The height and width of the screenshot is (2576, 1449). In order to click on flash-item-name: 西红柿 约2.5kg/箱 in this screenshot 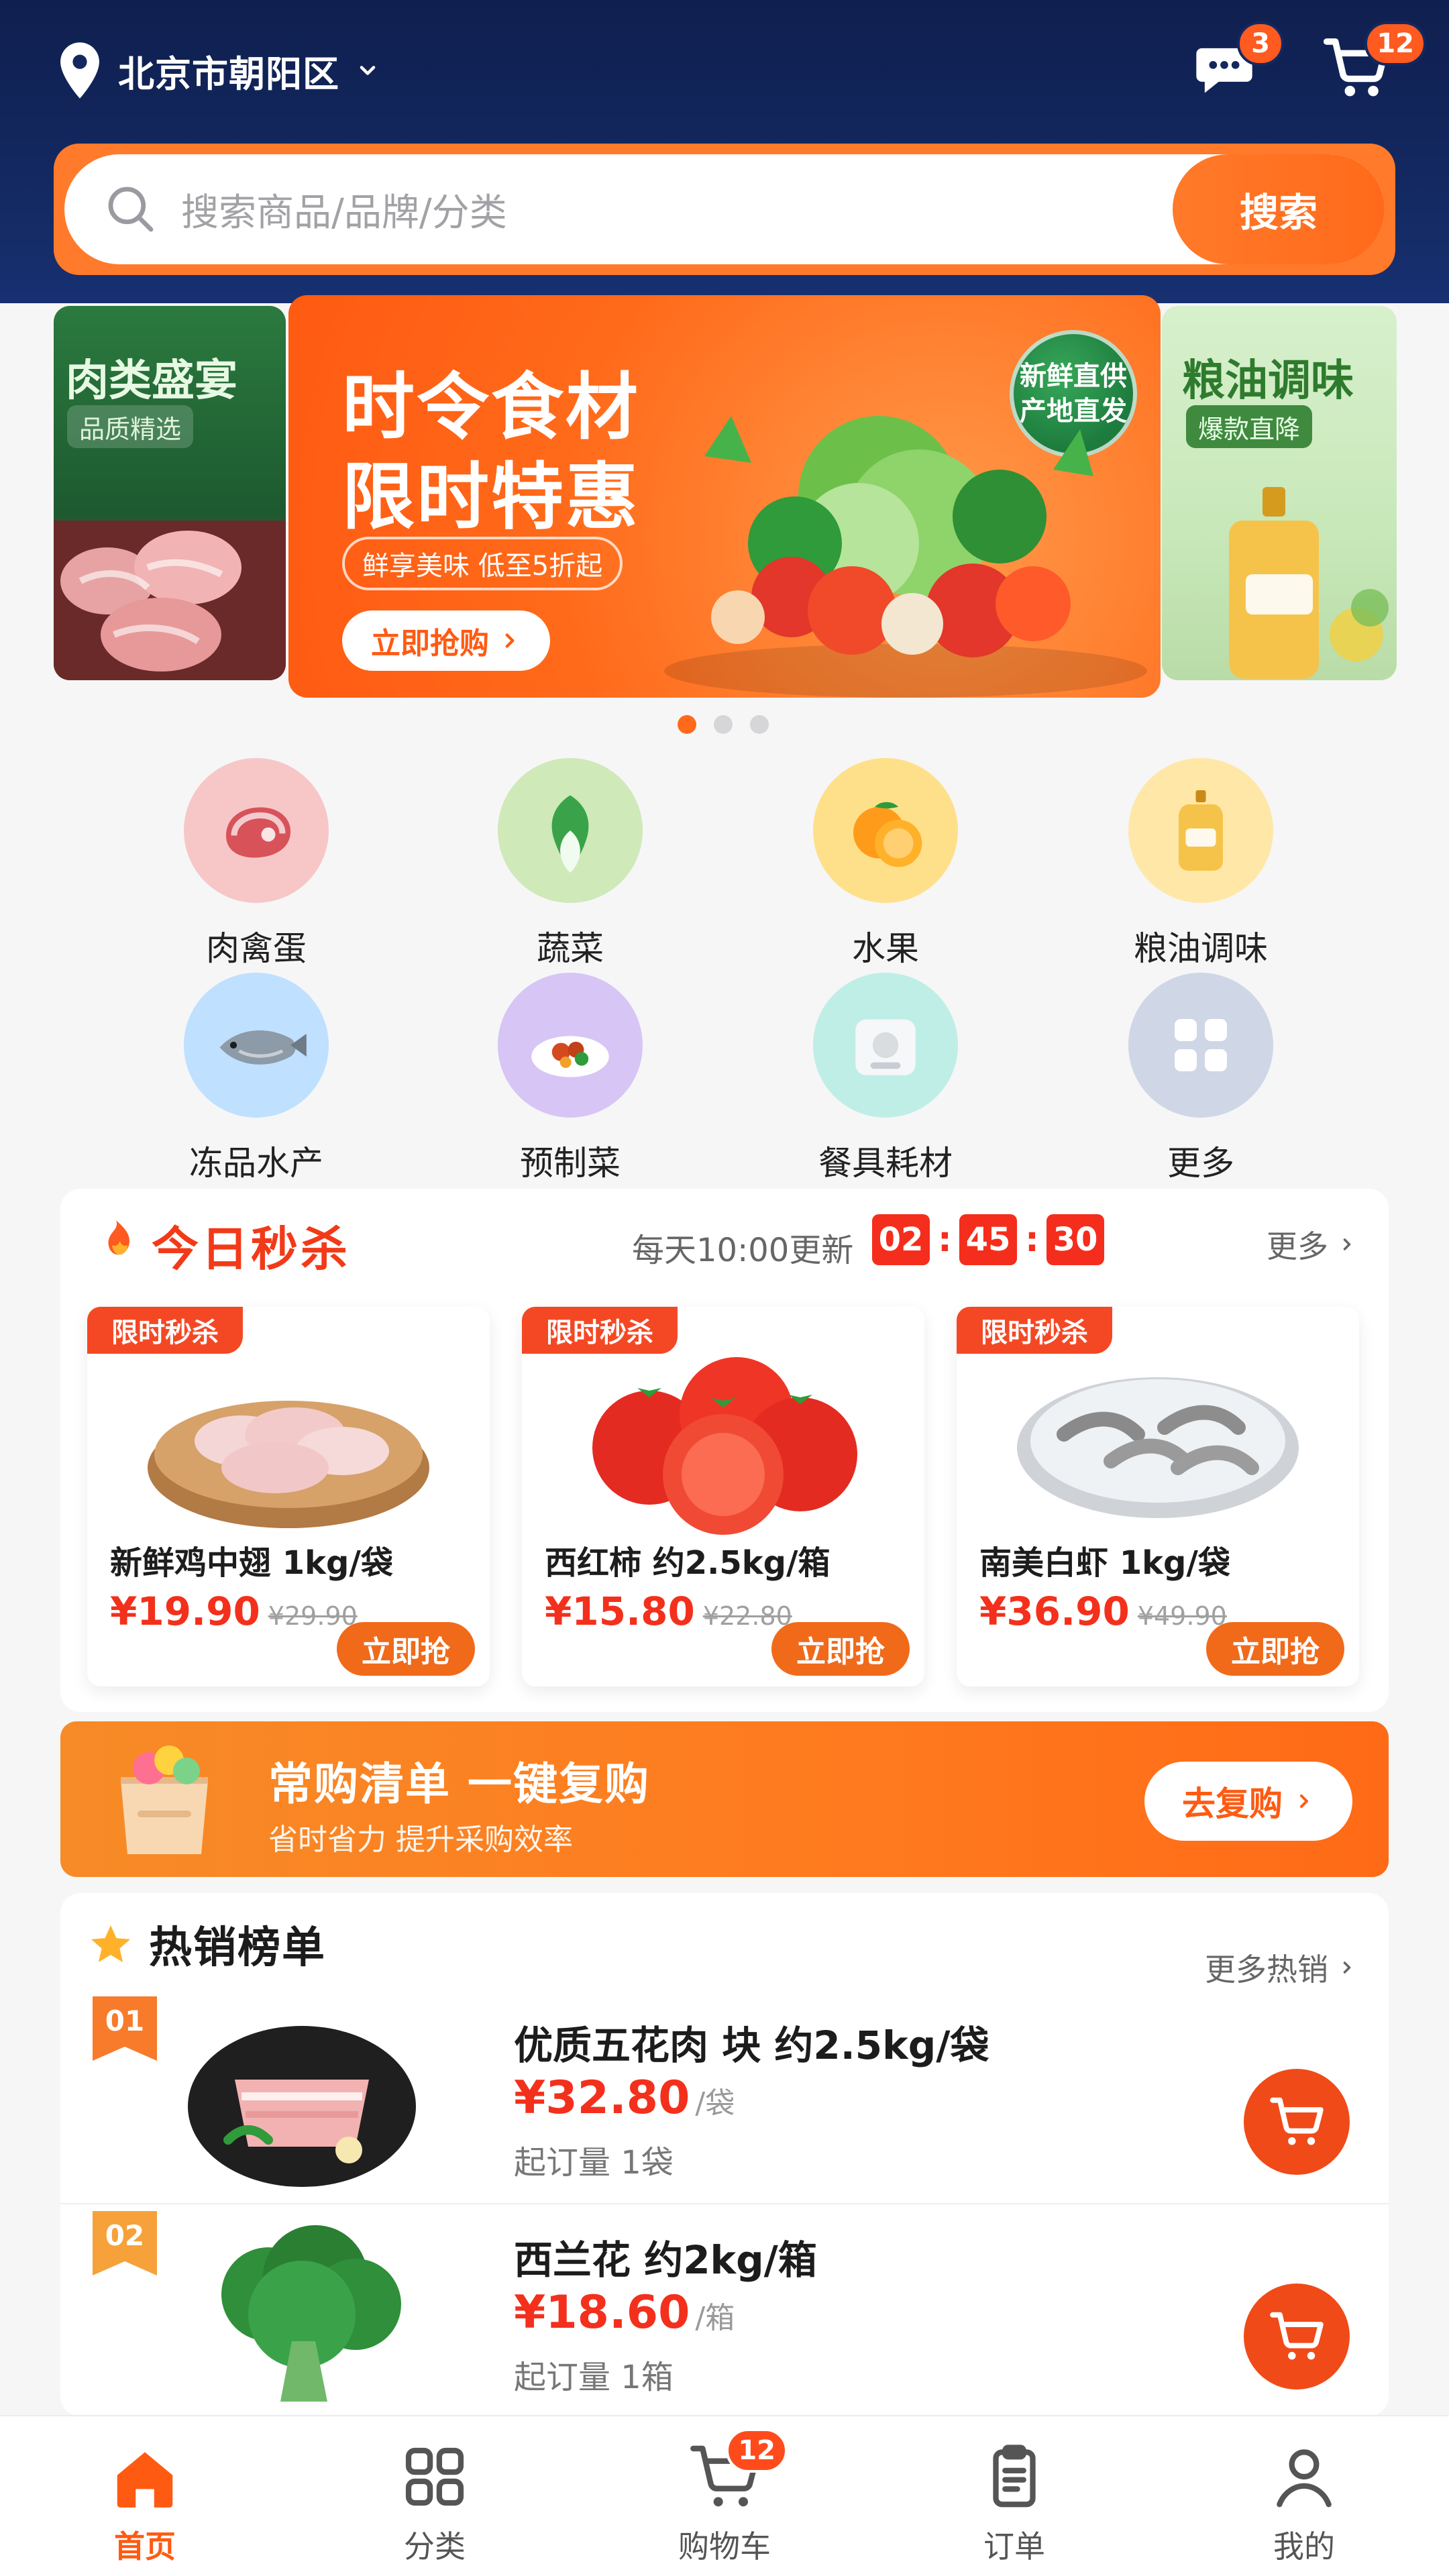, I will do `click(687, 1563)`.